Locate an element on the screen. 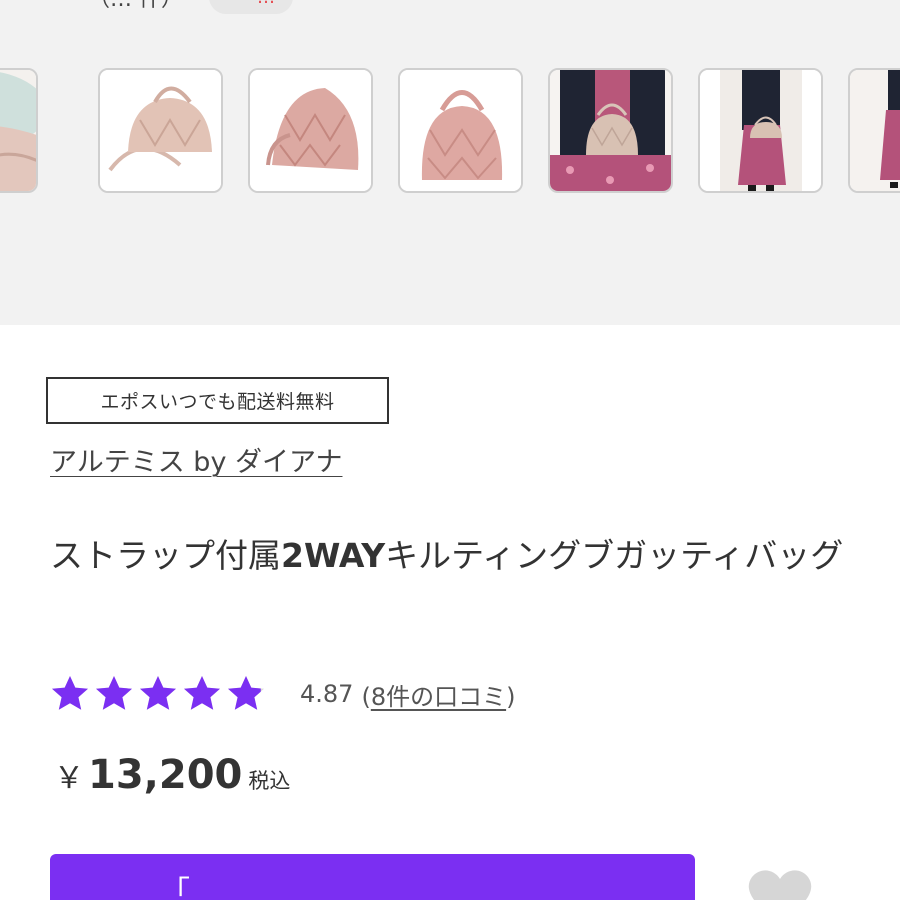 The image size is (900, 900). model-full-image is located at coordinates (760, 130).